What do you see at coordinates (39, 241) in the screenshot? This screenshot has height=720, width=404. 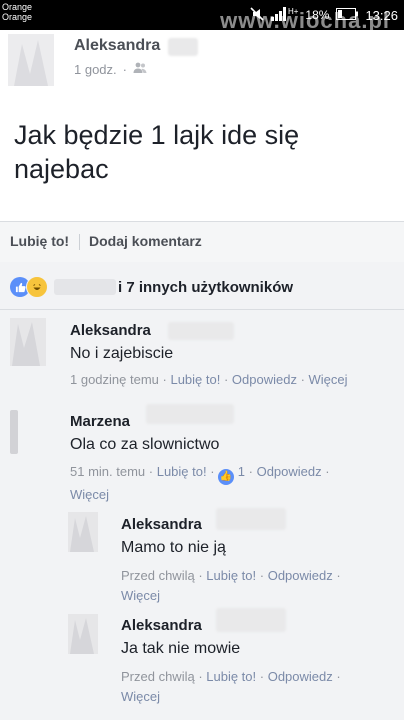 I see `like-button: Lubię to!` at bounding box center [39, 241].